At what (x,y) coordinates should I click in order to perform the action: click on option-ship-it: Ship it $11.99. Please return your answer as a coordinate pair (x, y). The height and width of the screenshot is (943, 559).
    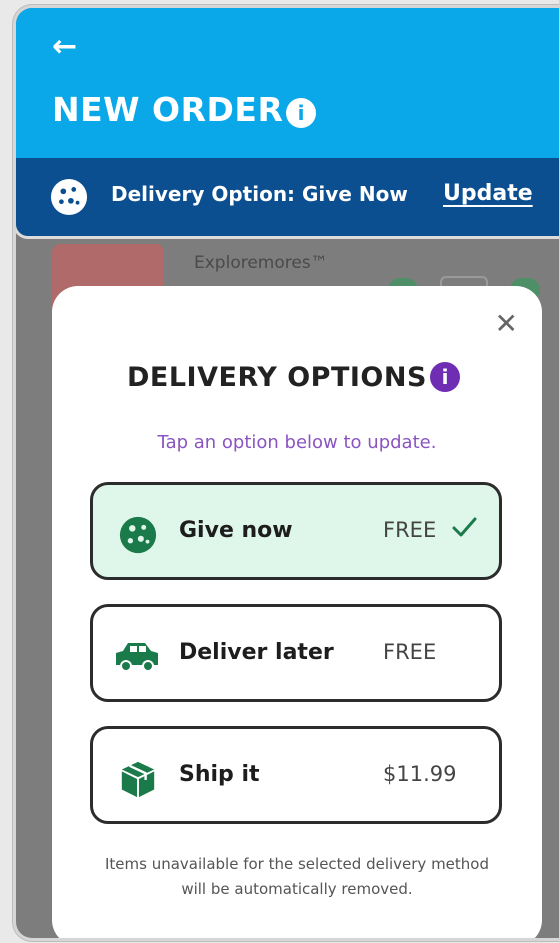
    Looking at the image, I should click on (296, 775).